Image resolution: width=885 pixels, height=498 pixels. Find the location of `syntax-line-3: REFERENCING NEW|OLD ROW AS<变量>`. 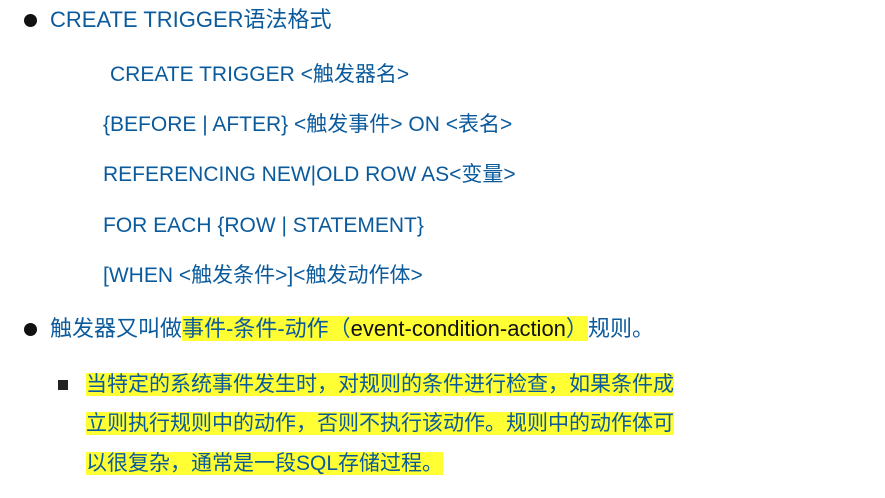

syntax-line-3: REFERENCING NEW|OLD ROW AS<变量> is located at coordinates (309, 174).